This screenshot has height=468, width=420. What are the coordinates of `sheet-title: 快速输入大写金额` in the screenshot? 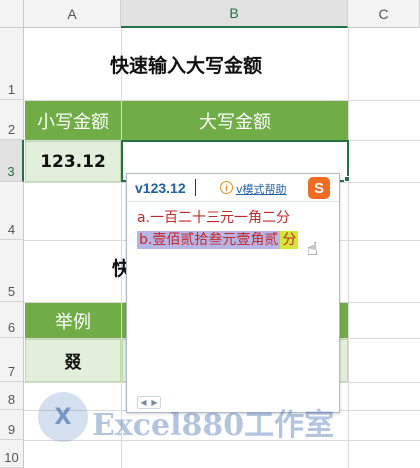 It's located at (185, 65).